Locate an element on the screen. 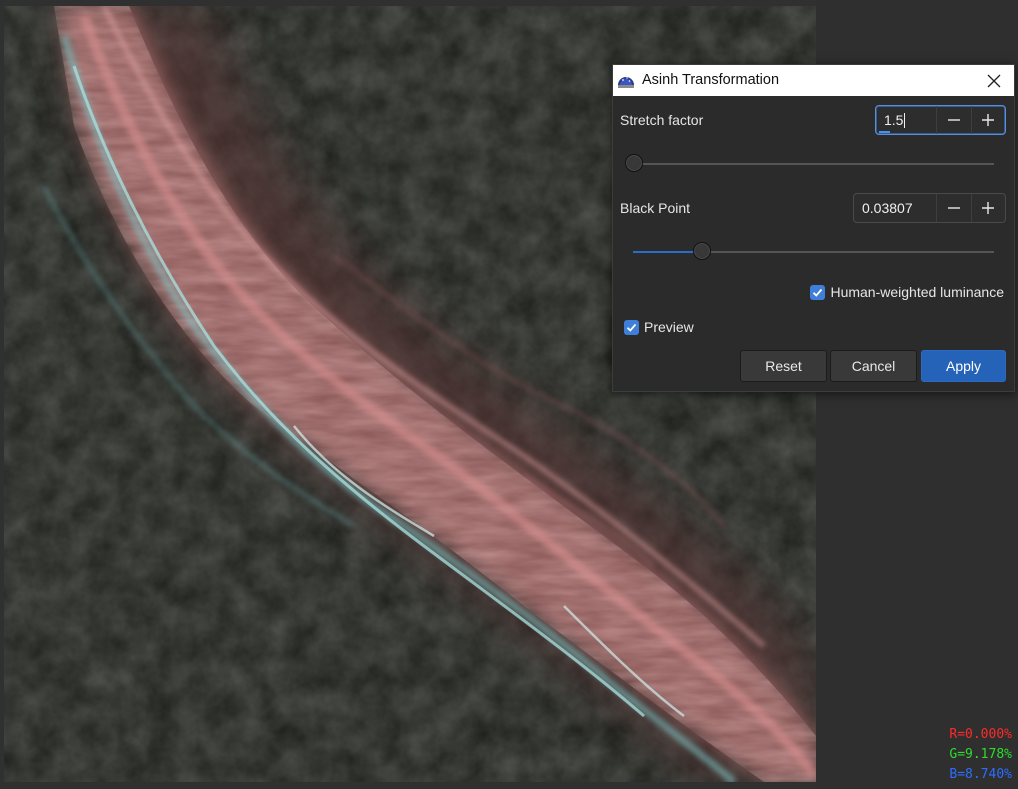 The width and height of the screenshot is (1018, 789). red-channel-readout: R=0.000% is located at coordinates (980, 734).